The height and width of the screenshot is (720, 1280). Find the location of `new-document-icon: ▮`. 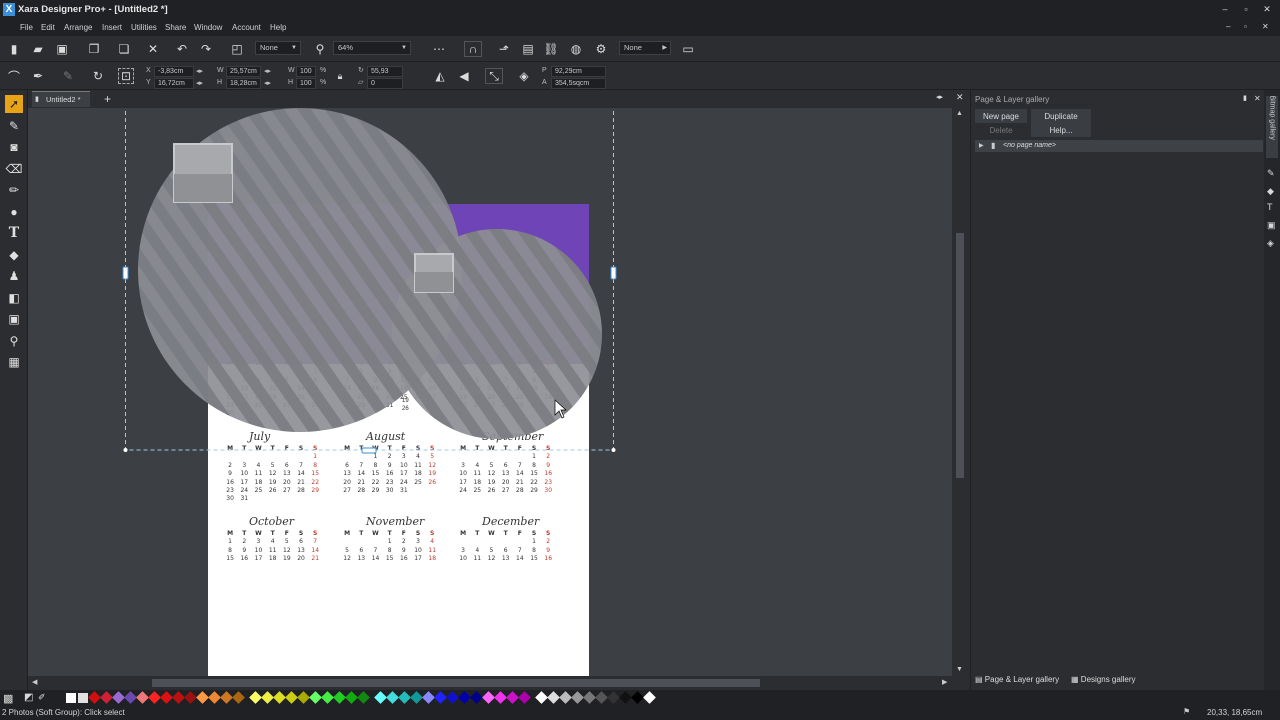

new-document-icon: ▮ is located at coordinates (14, 49).